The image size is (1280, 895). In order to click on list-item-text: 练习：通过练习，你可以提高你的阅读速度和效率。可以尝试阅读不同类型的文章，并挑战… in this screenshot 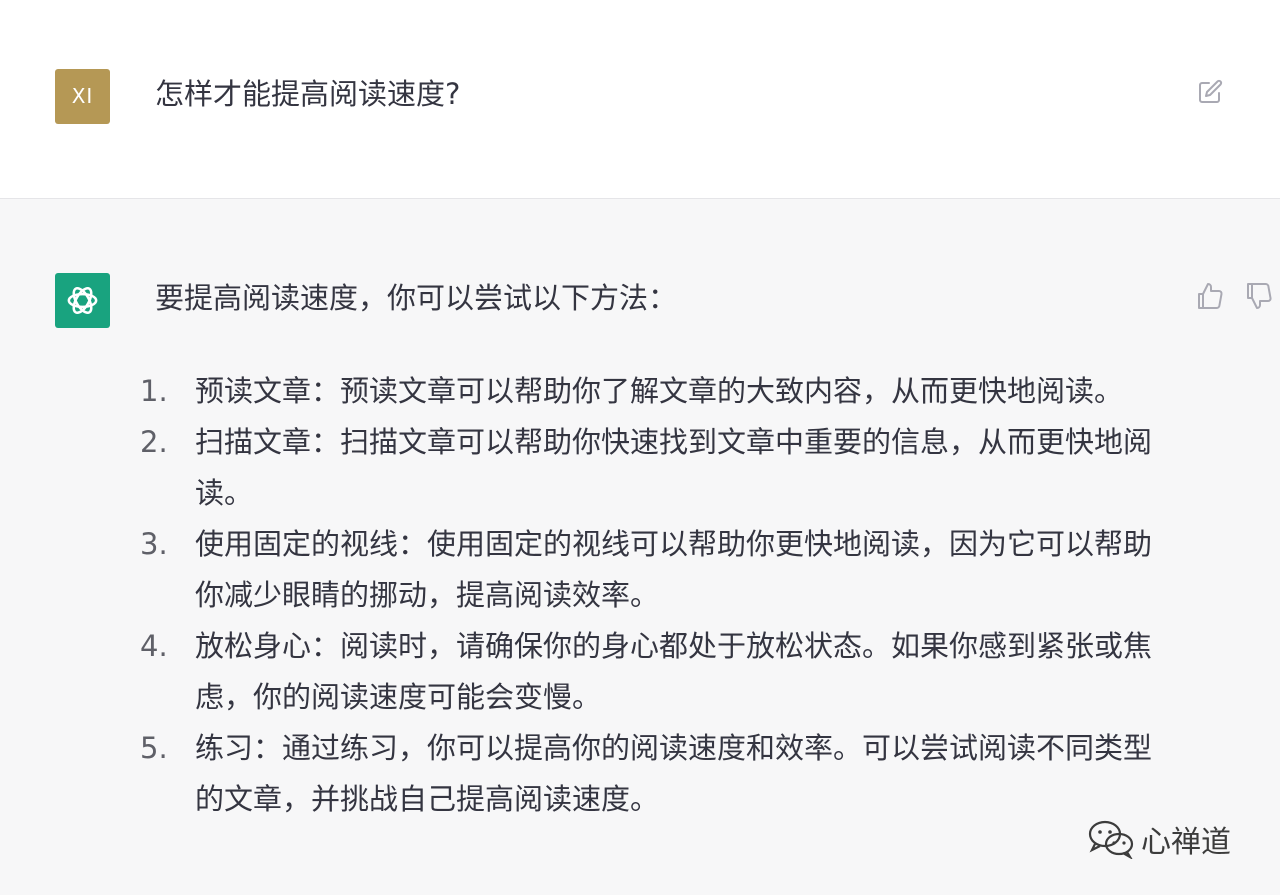, I will do `click(674, 773)`.